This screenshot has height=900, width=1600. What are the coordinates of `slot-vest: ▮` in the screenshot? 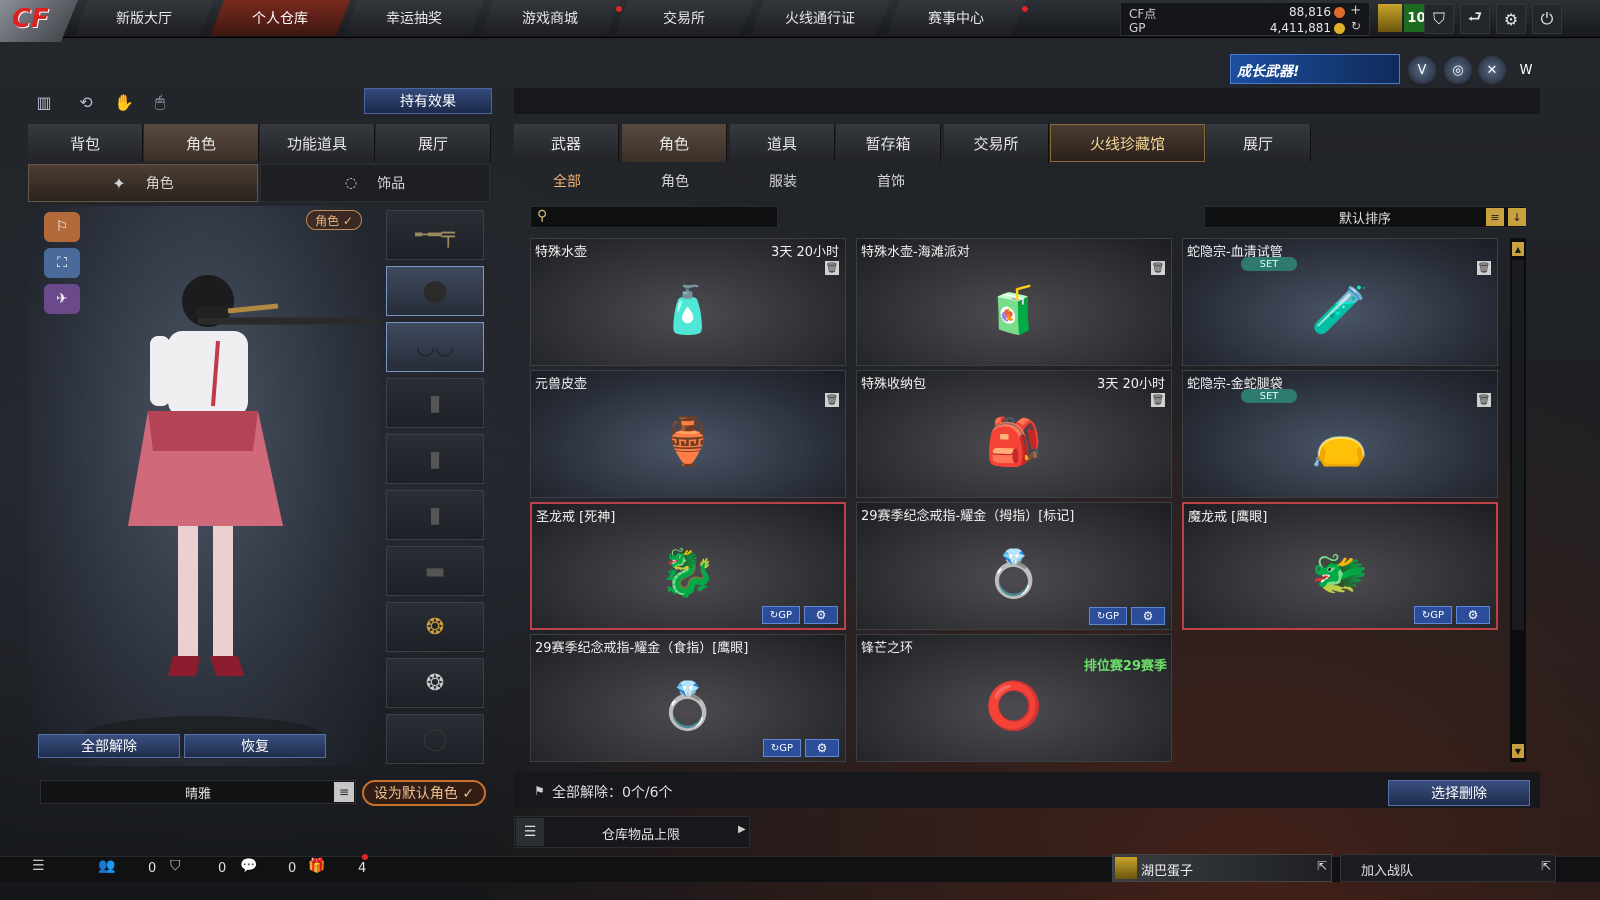 It's located at (435, 403).